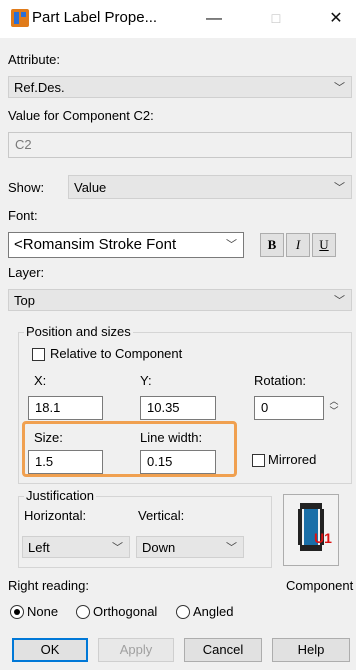 This screenshot has width=356, height=670. What do you see at coordinates (55, 515) in the screenshot?
I see `horizontal-label: Horizontal:` at bounding box center [55, 515].